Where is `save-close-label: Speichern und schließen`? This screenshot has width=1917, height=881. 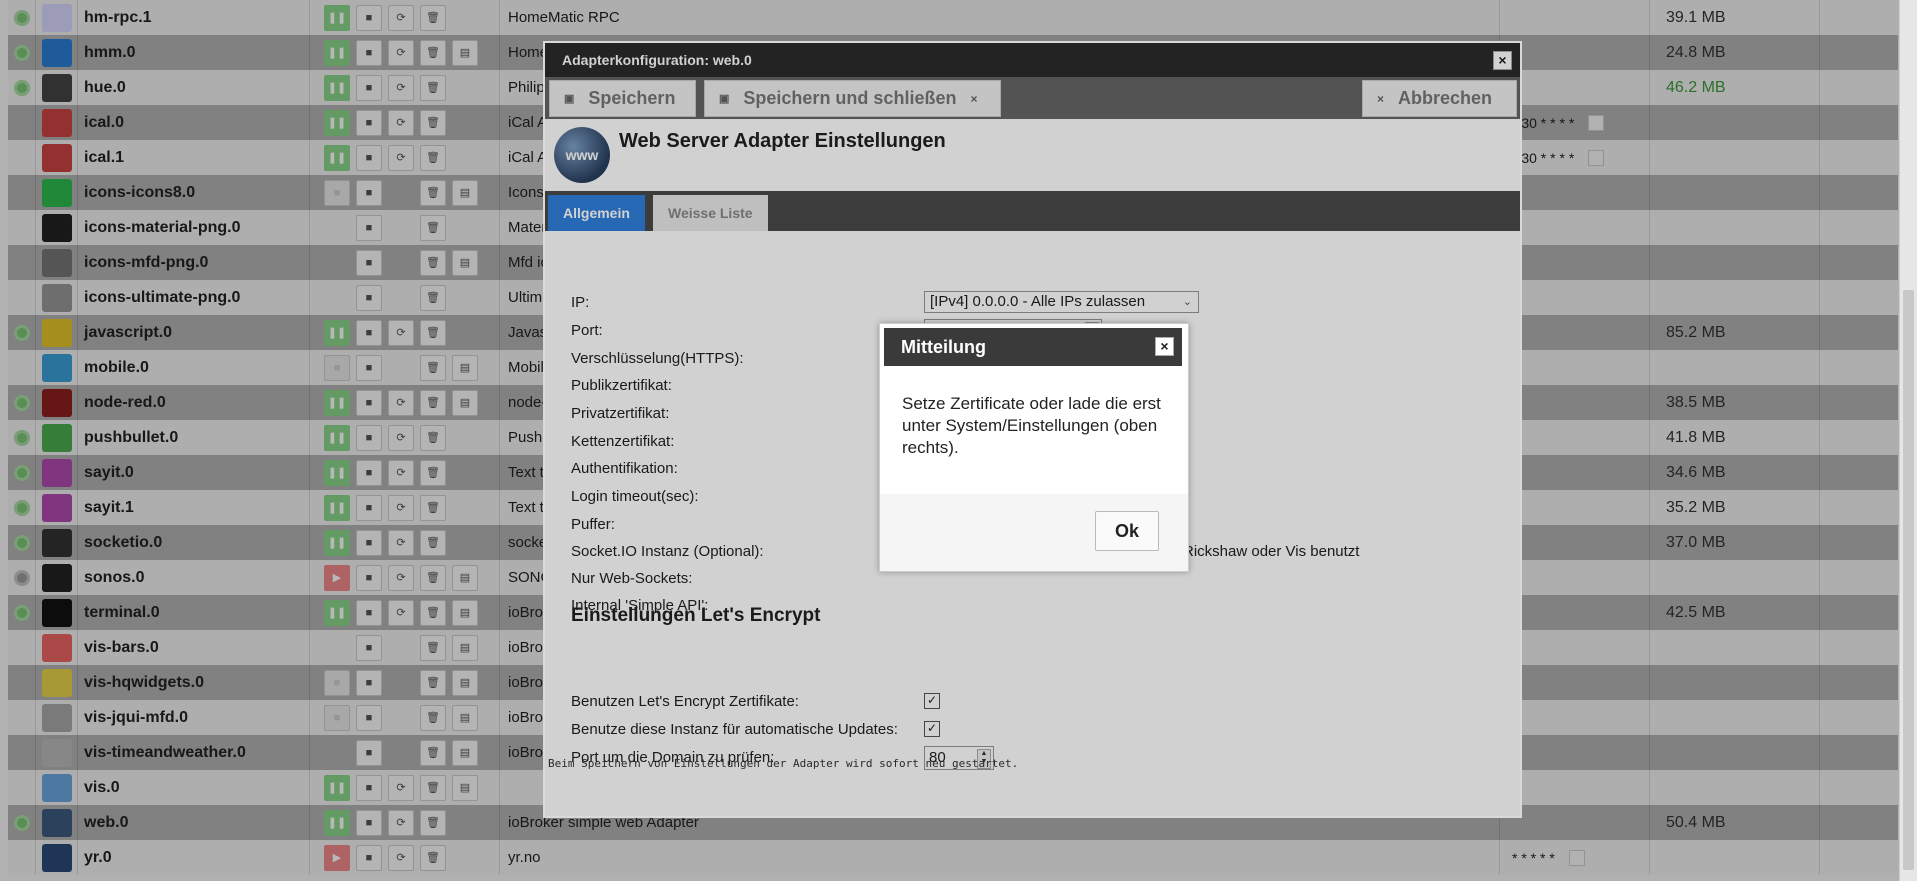
save-close-label: Speichern und schließen is located at coordinates (850, 98).